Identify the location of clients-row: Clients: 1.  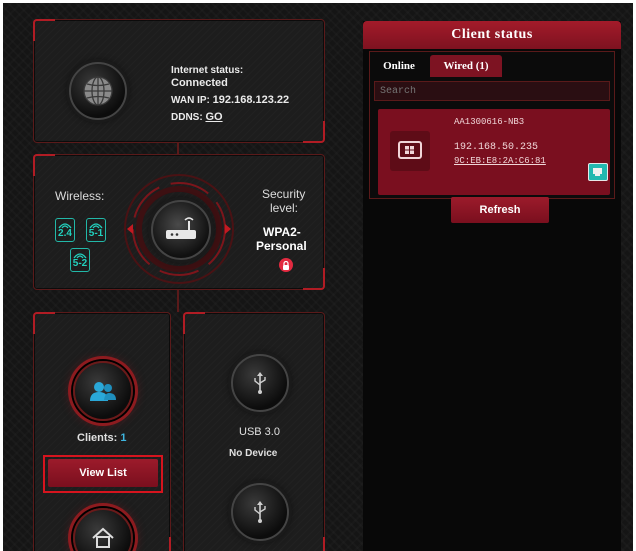
(102, 438).